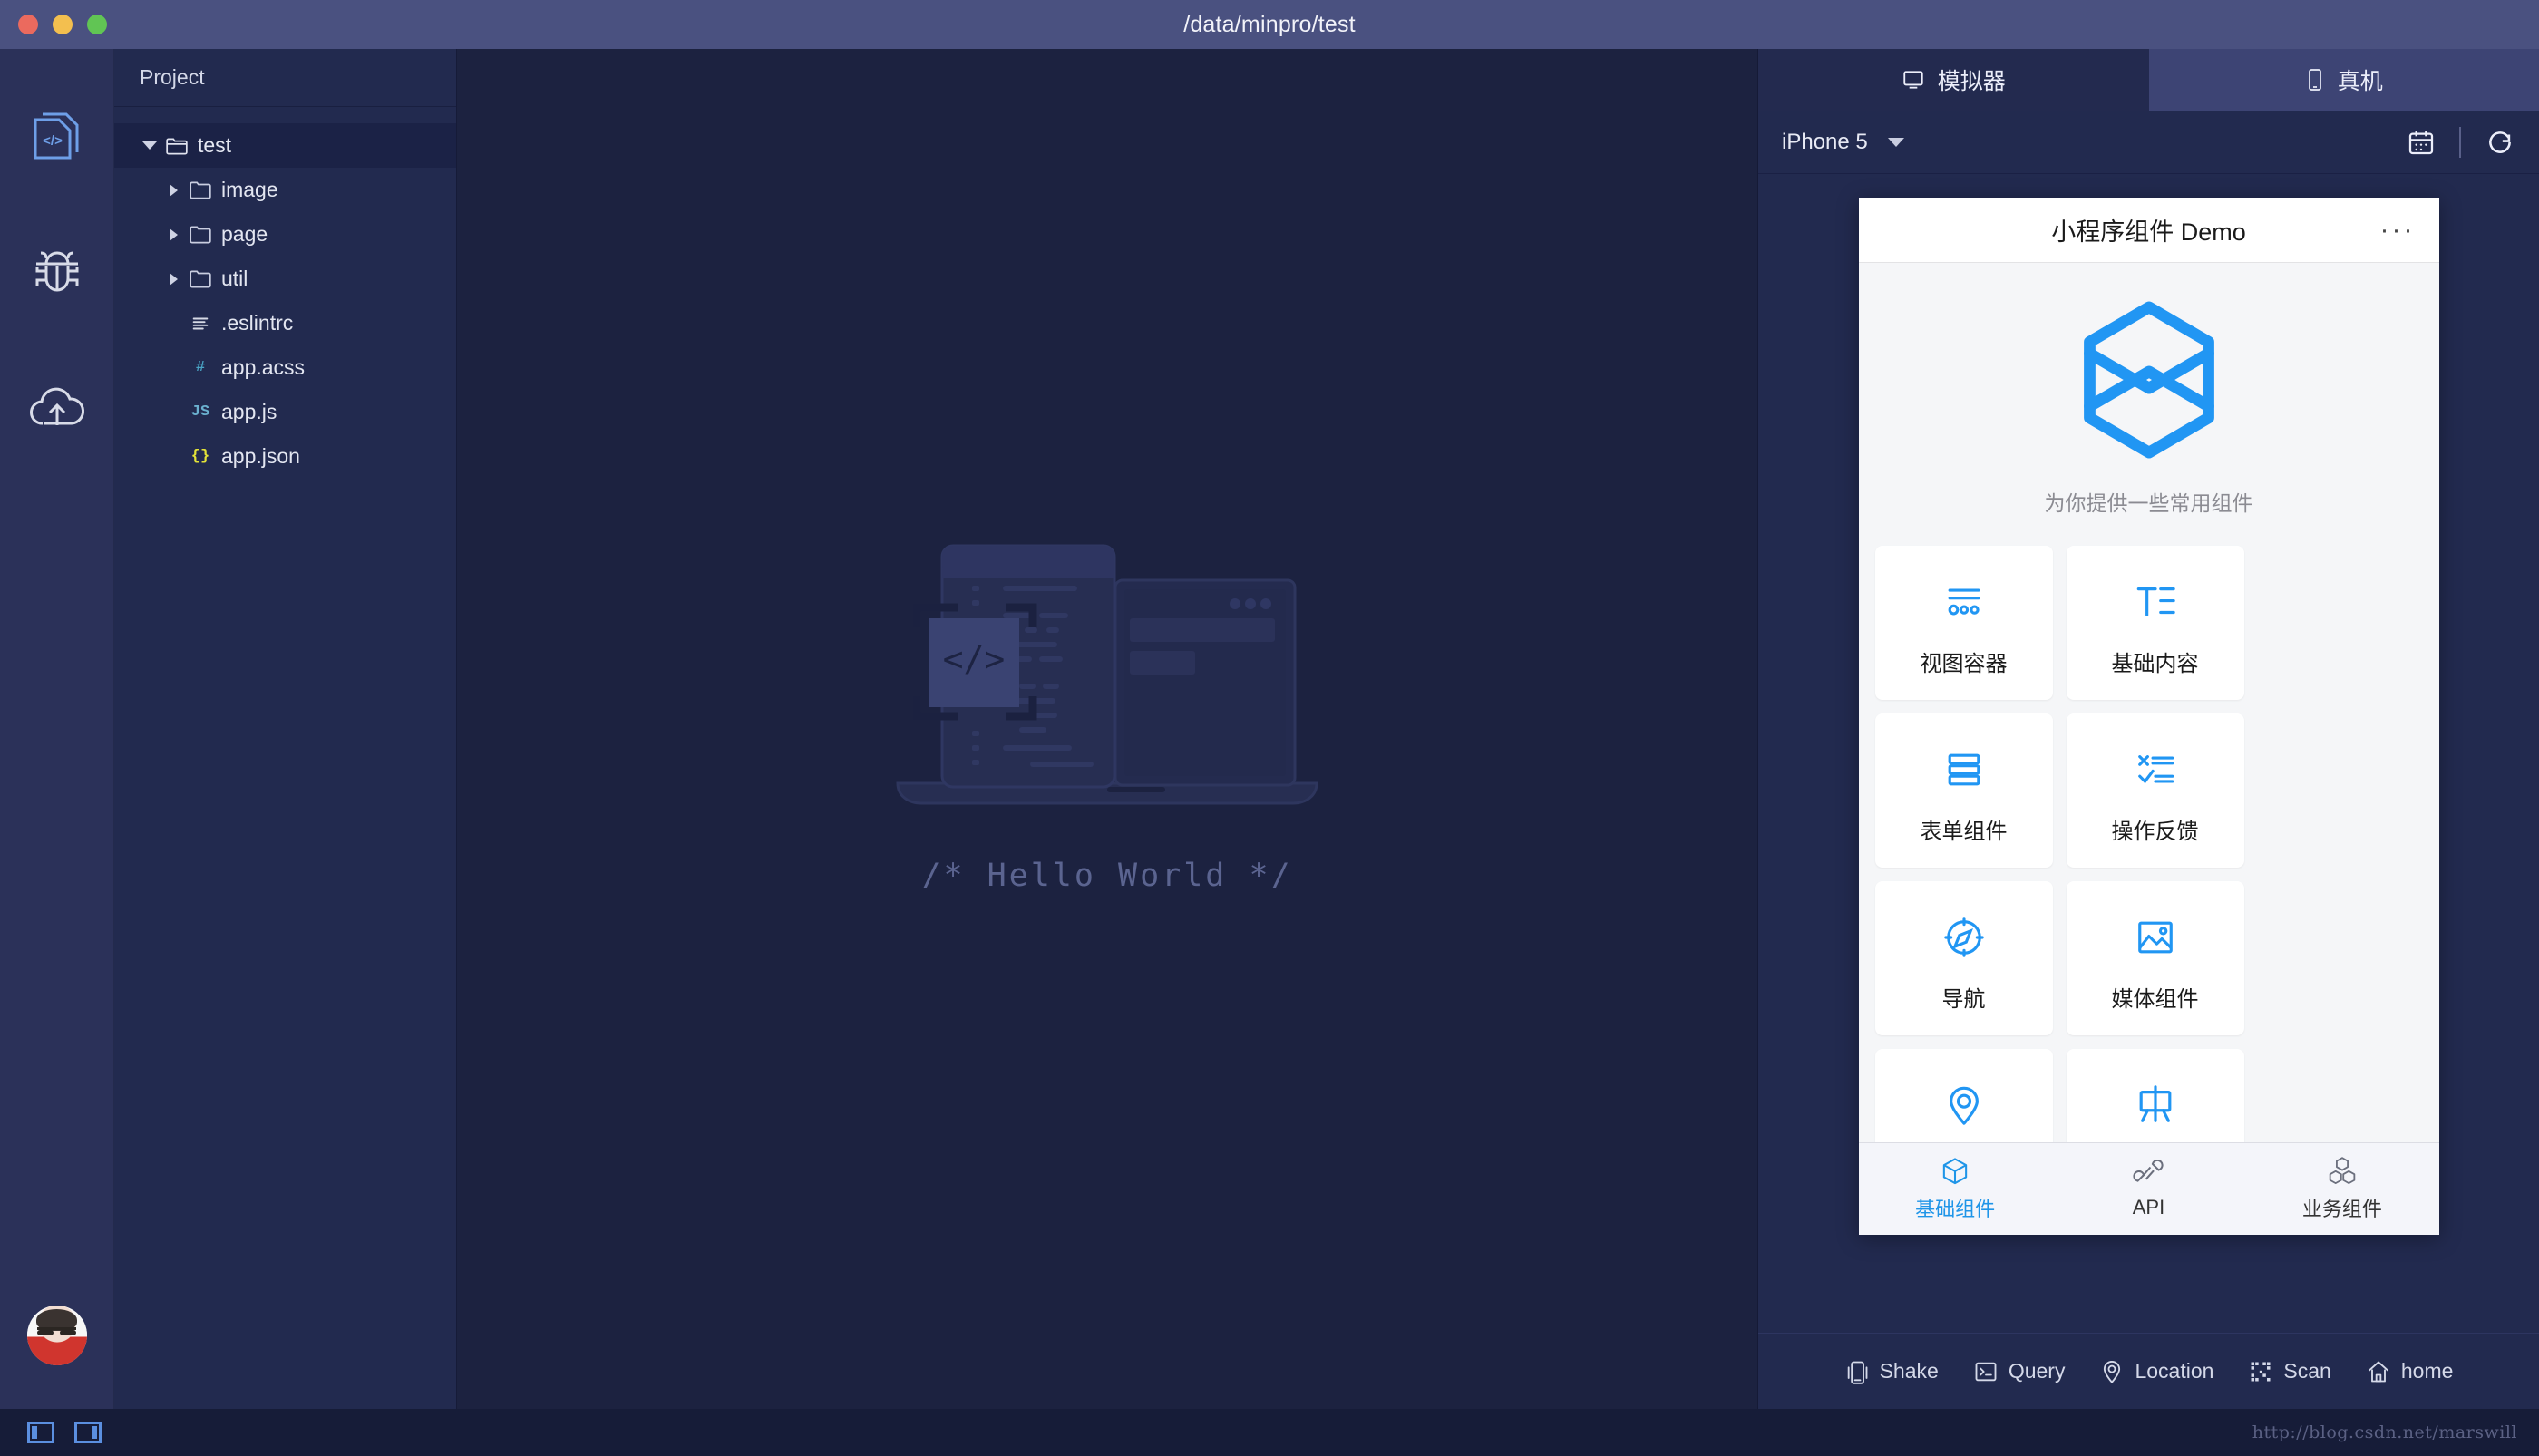 Image resolution: width=2539 pixels, height=1456 pixels. What do you see at coordinates (1964, 663) in the screenshot?
I see `component-card-label: 视图容器` at bounding box center [1964, 663].